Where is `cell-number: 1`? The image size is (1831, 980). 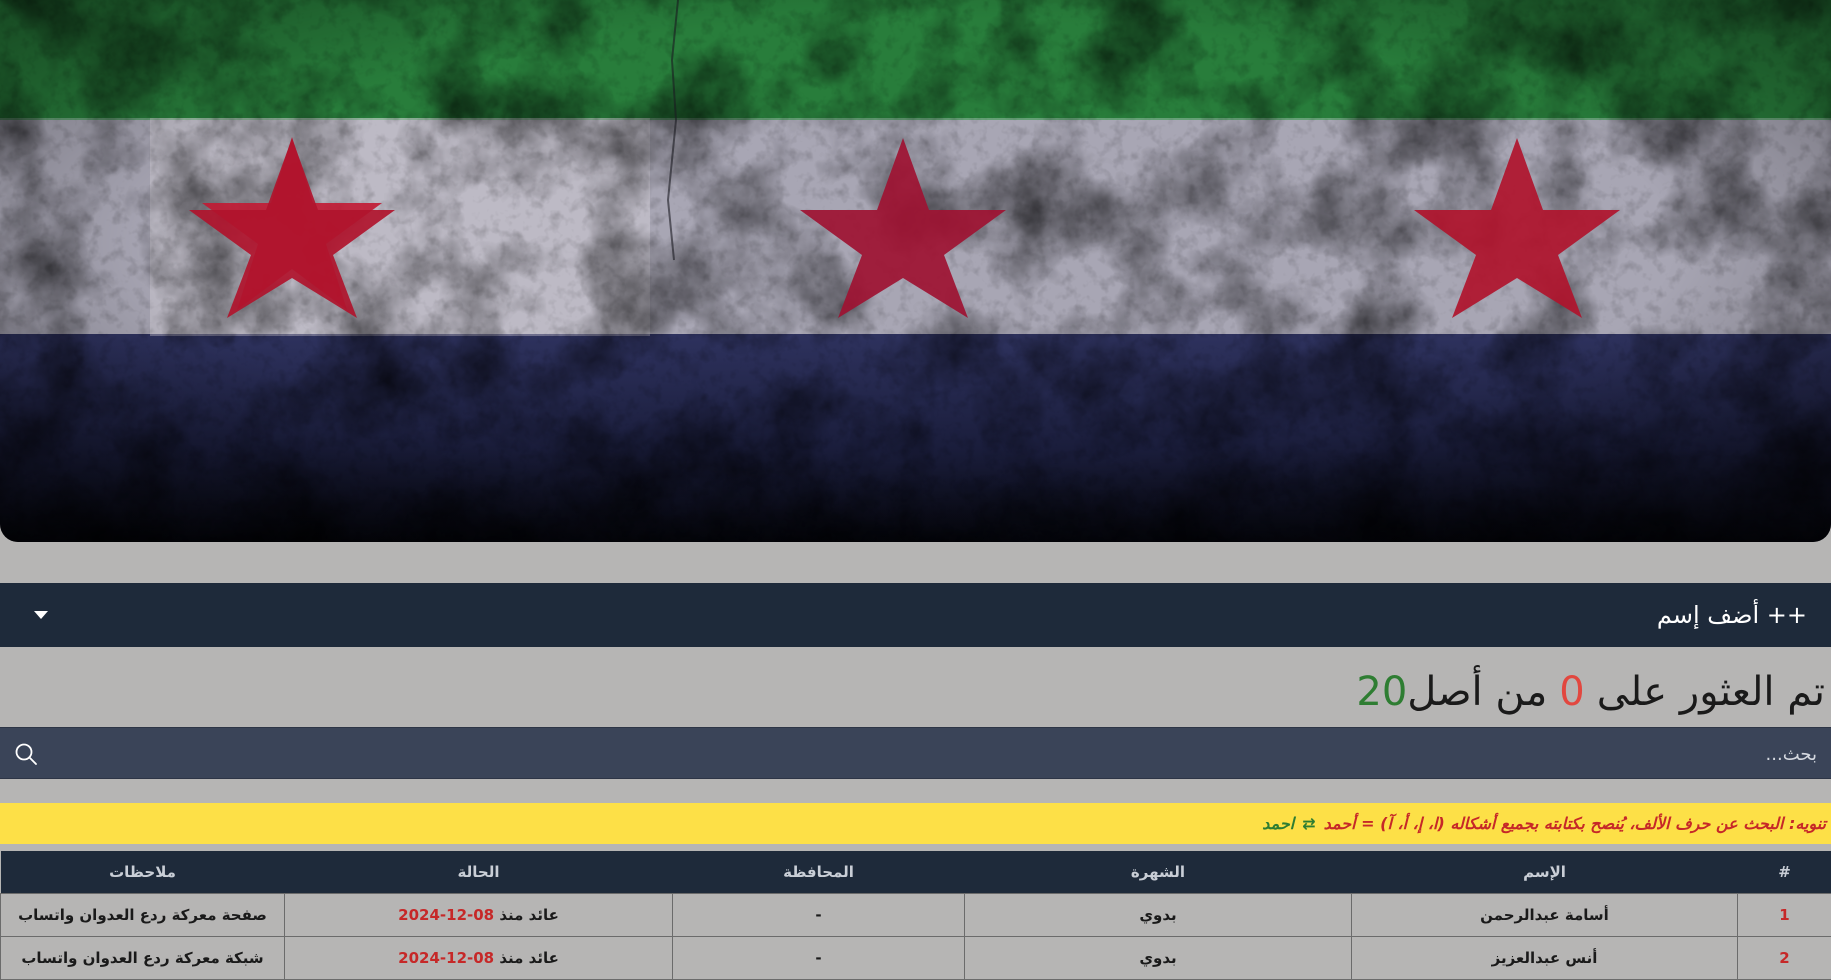
cell-number: 1 is located at coordinates (1784, 915).